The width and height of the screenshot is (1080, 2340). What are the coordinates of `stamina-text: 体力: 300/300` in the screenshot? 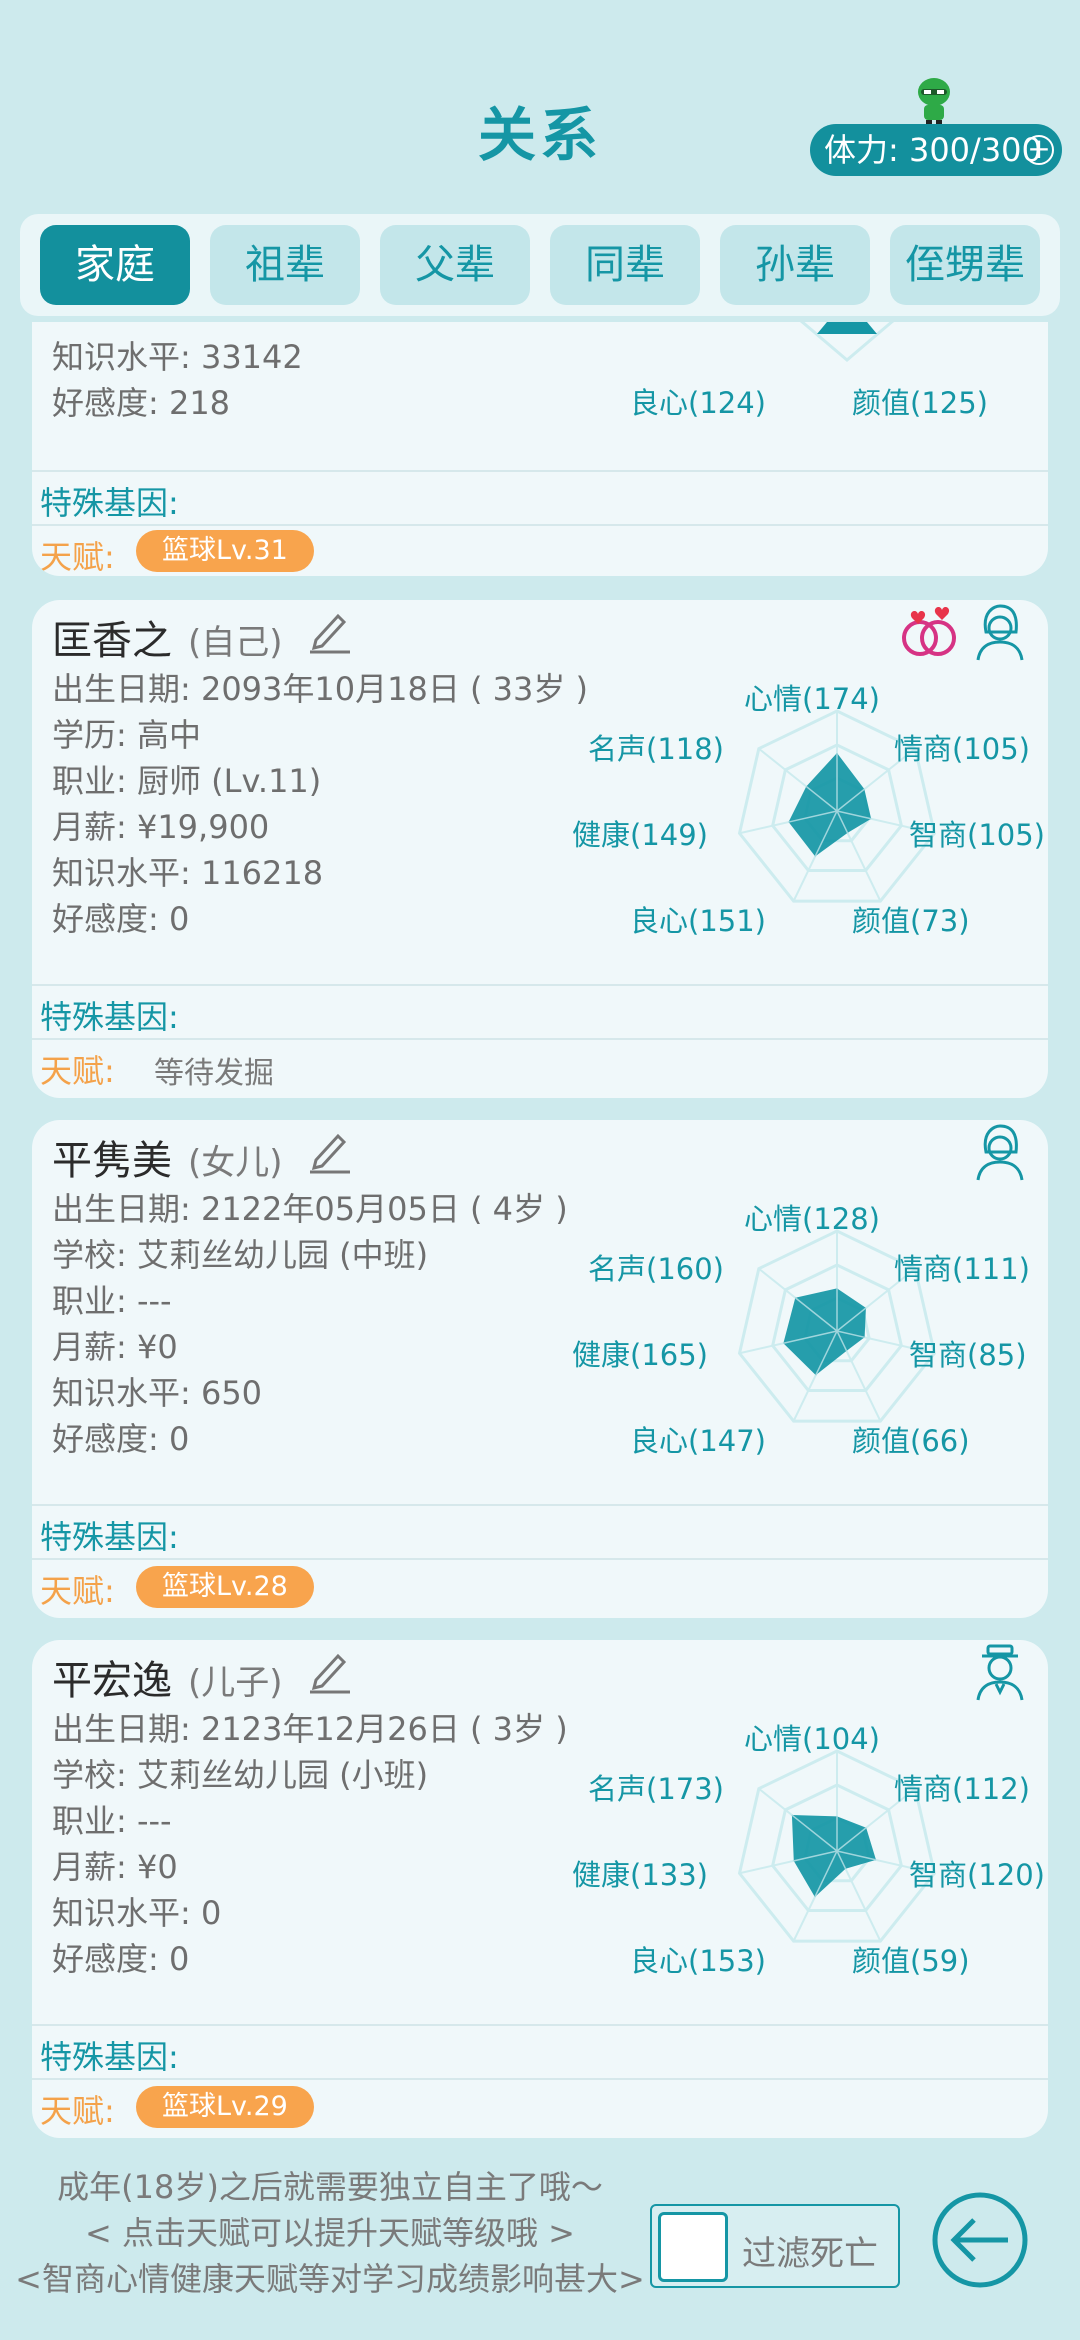 It's located at (933, 150).